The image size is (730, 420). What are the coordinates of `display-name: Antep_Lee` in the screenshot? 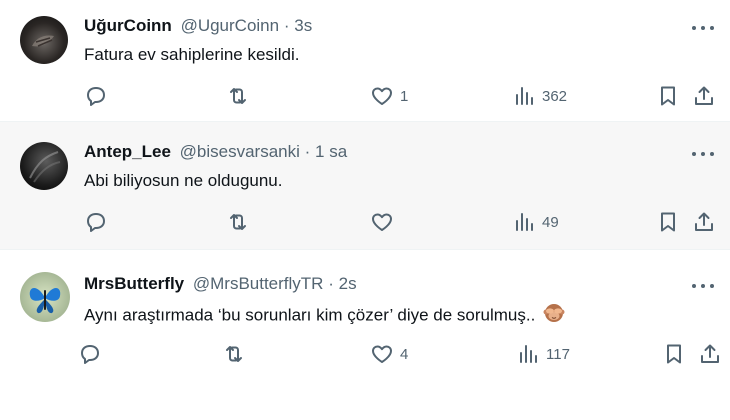 It's located at (127, 151).